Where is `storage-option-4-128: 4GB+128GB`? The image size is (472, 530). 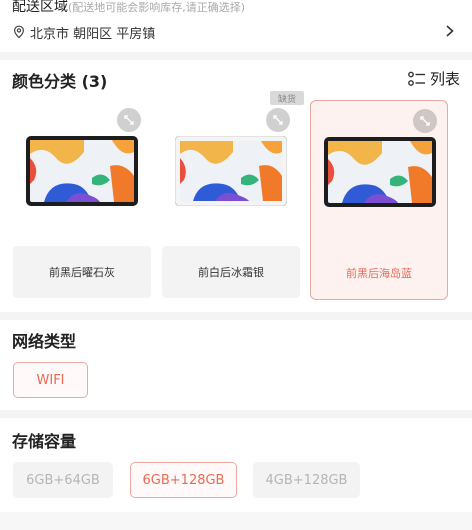
storage-option-4-128: 4GB+128GB is located at coordinates (306, 480).